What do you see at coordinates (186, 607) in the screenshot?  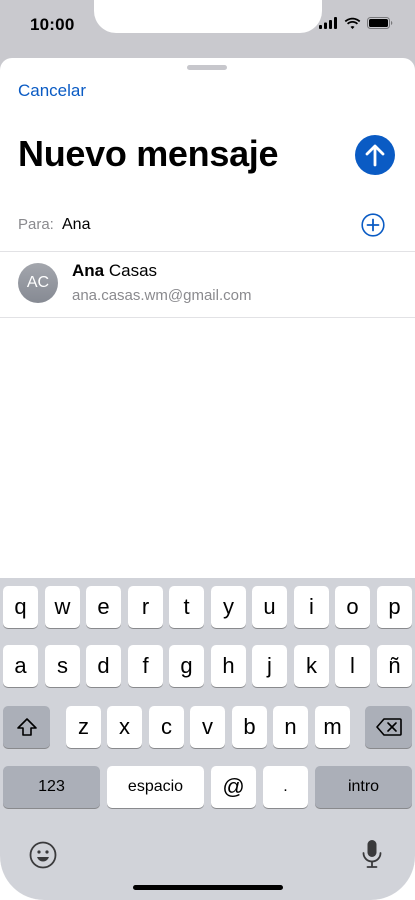 I see `key-t: t` at bounding box center [186, 607].